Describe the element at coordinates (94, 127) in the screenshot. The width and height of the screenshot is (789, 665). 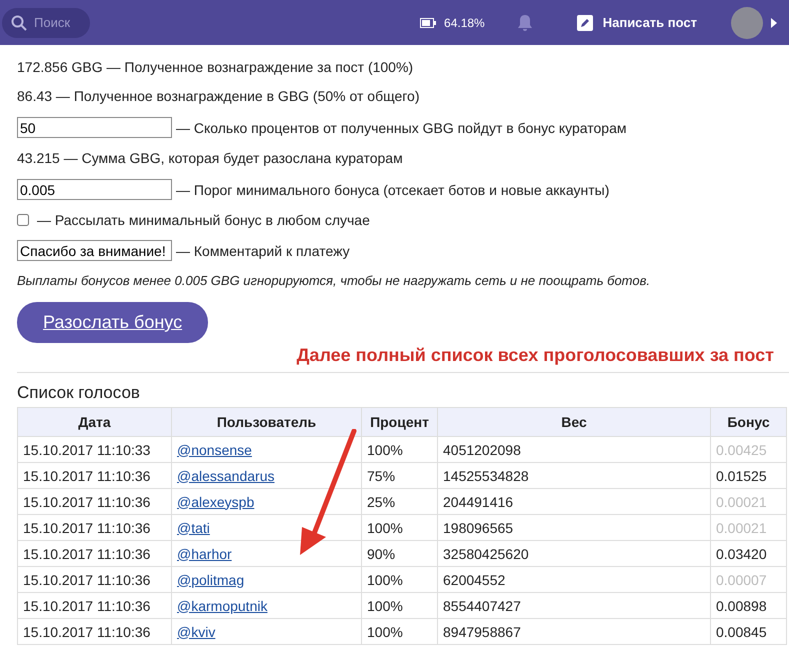
I see `input-field: 50` at that location.